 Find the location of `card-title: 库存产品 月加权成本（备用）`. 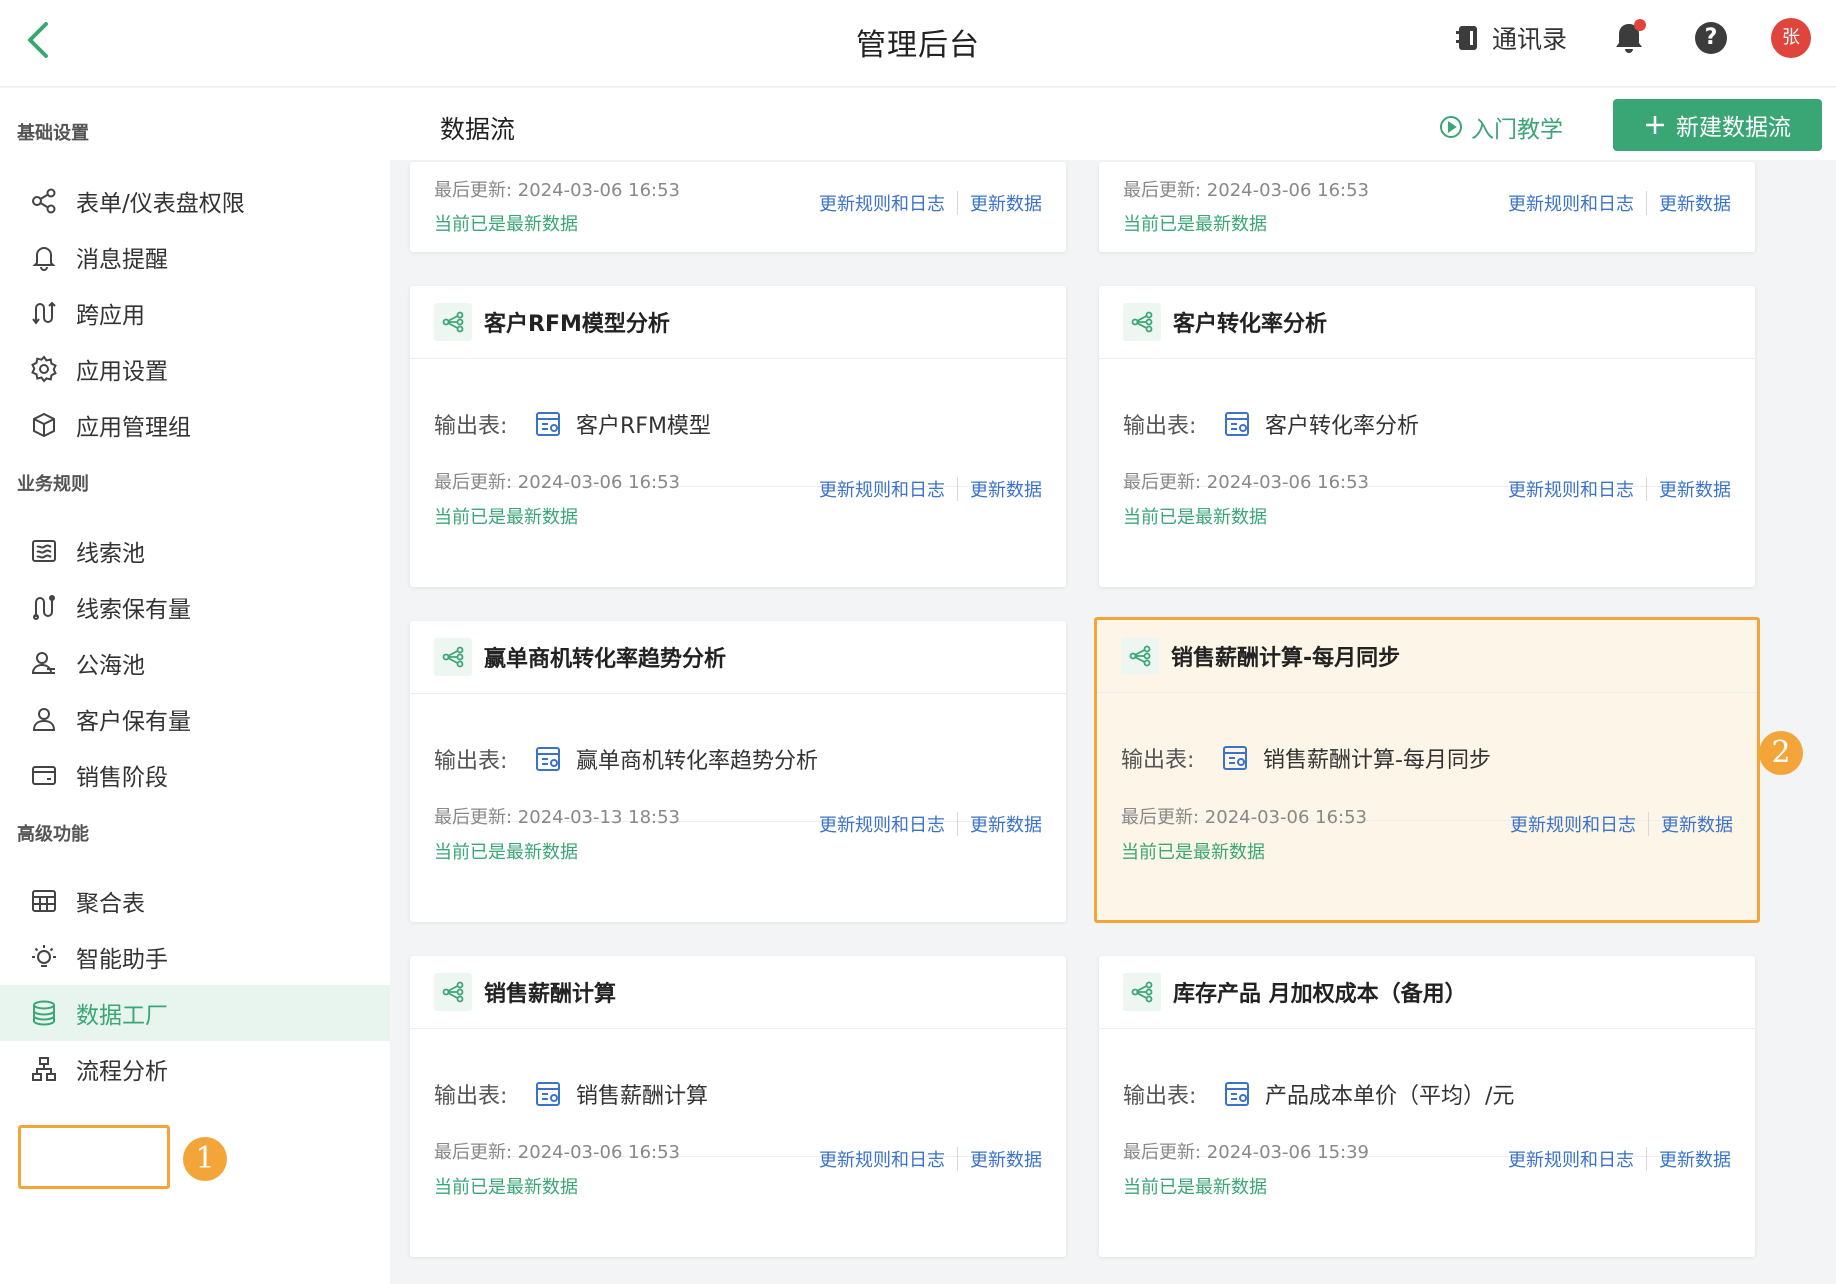

card-title: 库存产品 月加权成本（备用） is located at coordinates (1320, 992).